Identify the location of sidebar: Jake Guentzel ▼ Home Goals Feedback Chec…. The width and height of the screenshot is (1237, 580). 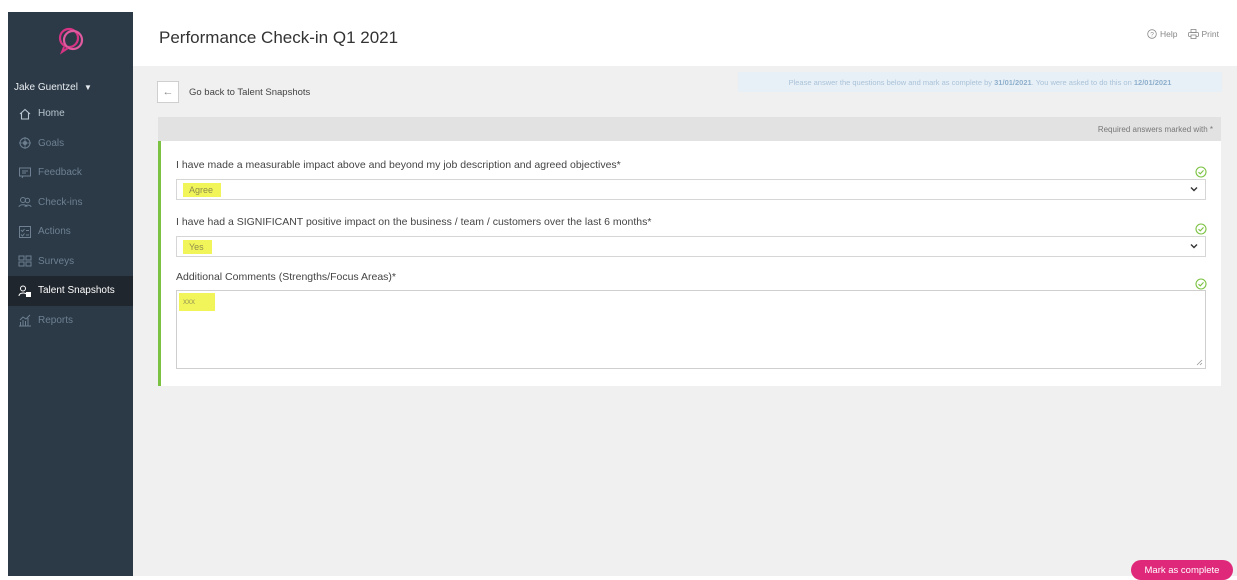
(70, 294).